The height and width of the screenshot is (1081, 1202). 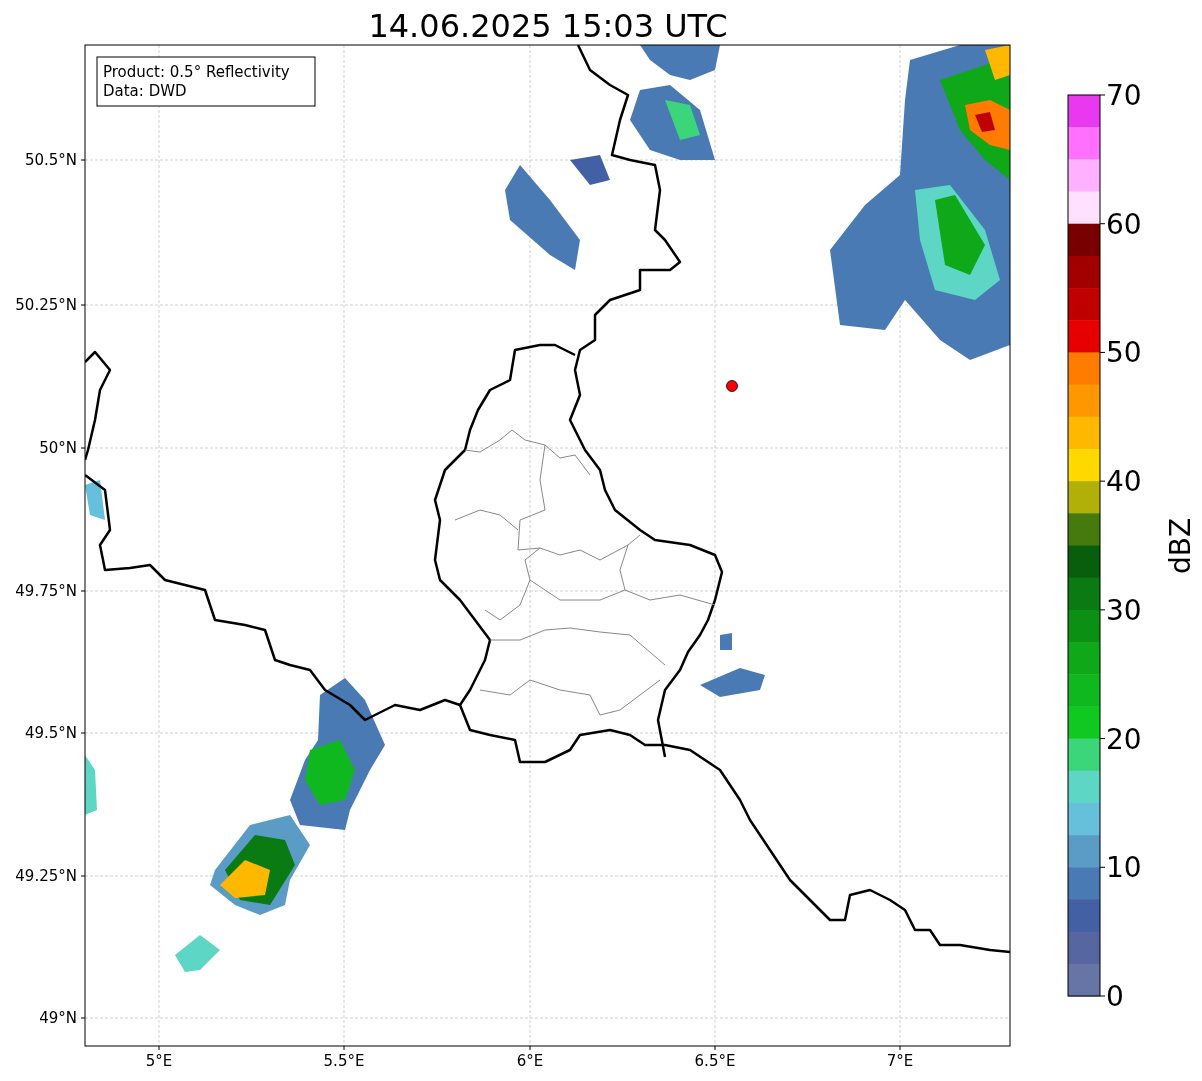 I want to click on longitude-label: 5.5°E, so click(x=344, y=1061).